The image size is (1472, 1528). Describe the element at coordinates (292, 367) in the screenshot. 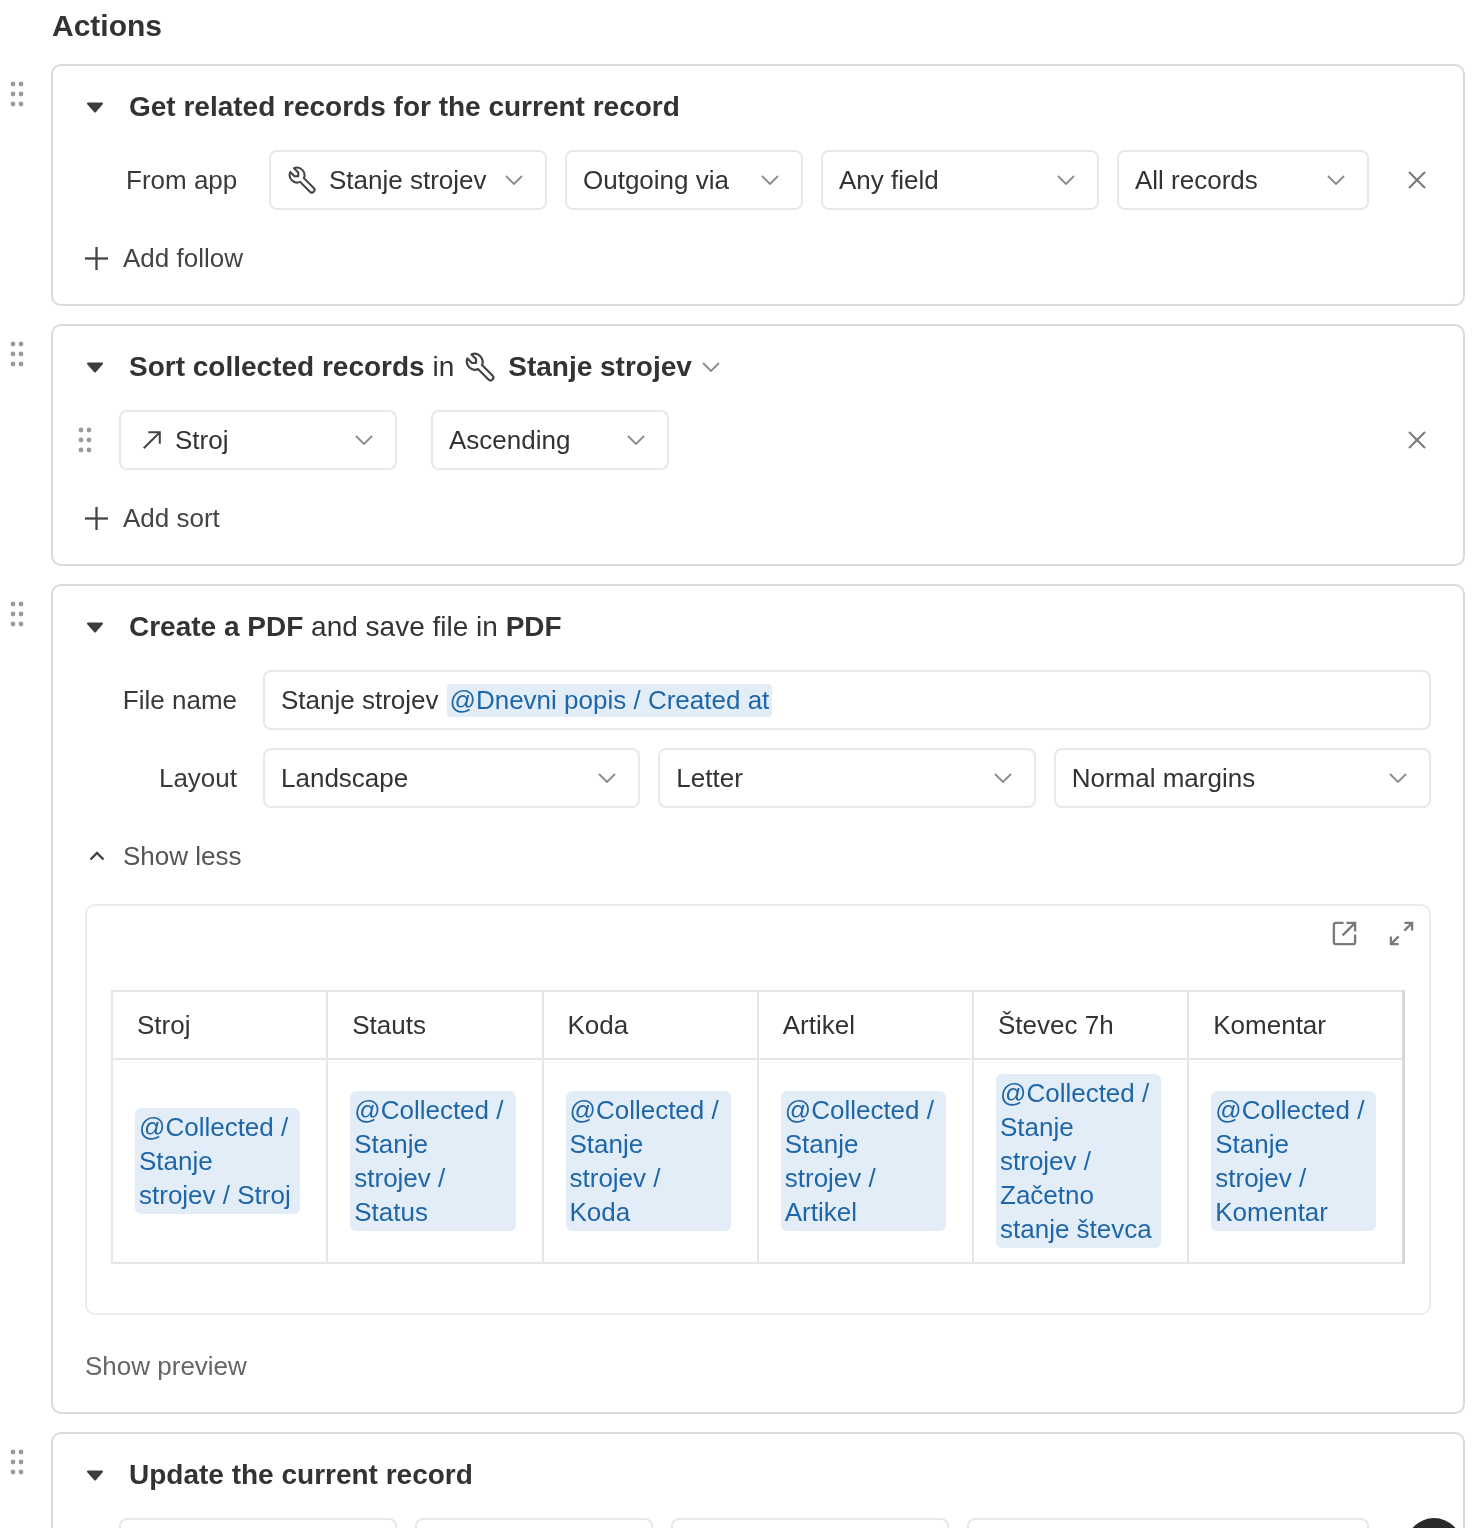

I see `card-title: Sort collected records in` at that location.